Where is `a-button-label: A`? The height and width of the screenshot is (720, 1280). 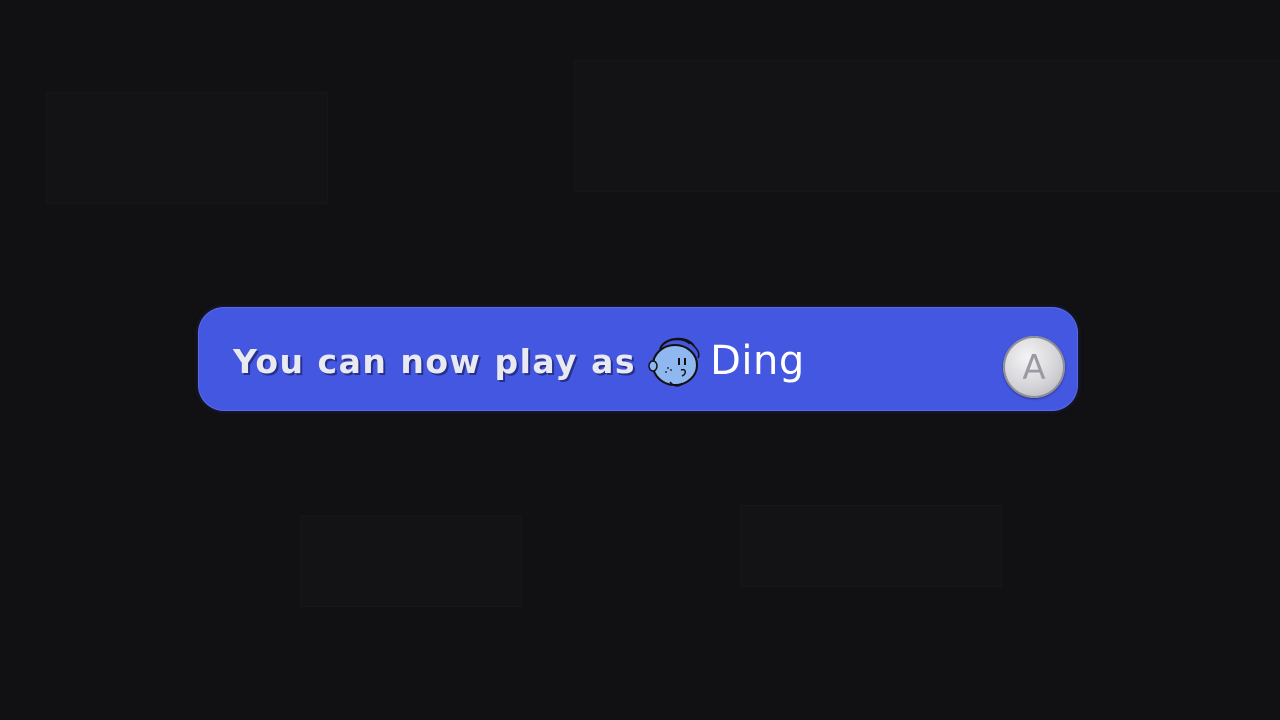 a-button-label: A is located at coordinates (1034, 368).